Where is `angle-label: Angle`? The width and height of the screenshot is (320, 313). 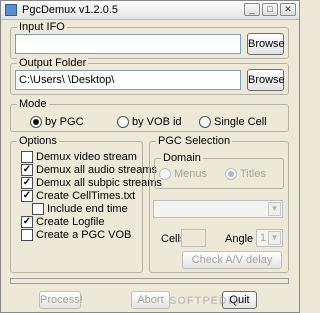 angle-label: Angle is located at coordinates (239, 239).